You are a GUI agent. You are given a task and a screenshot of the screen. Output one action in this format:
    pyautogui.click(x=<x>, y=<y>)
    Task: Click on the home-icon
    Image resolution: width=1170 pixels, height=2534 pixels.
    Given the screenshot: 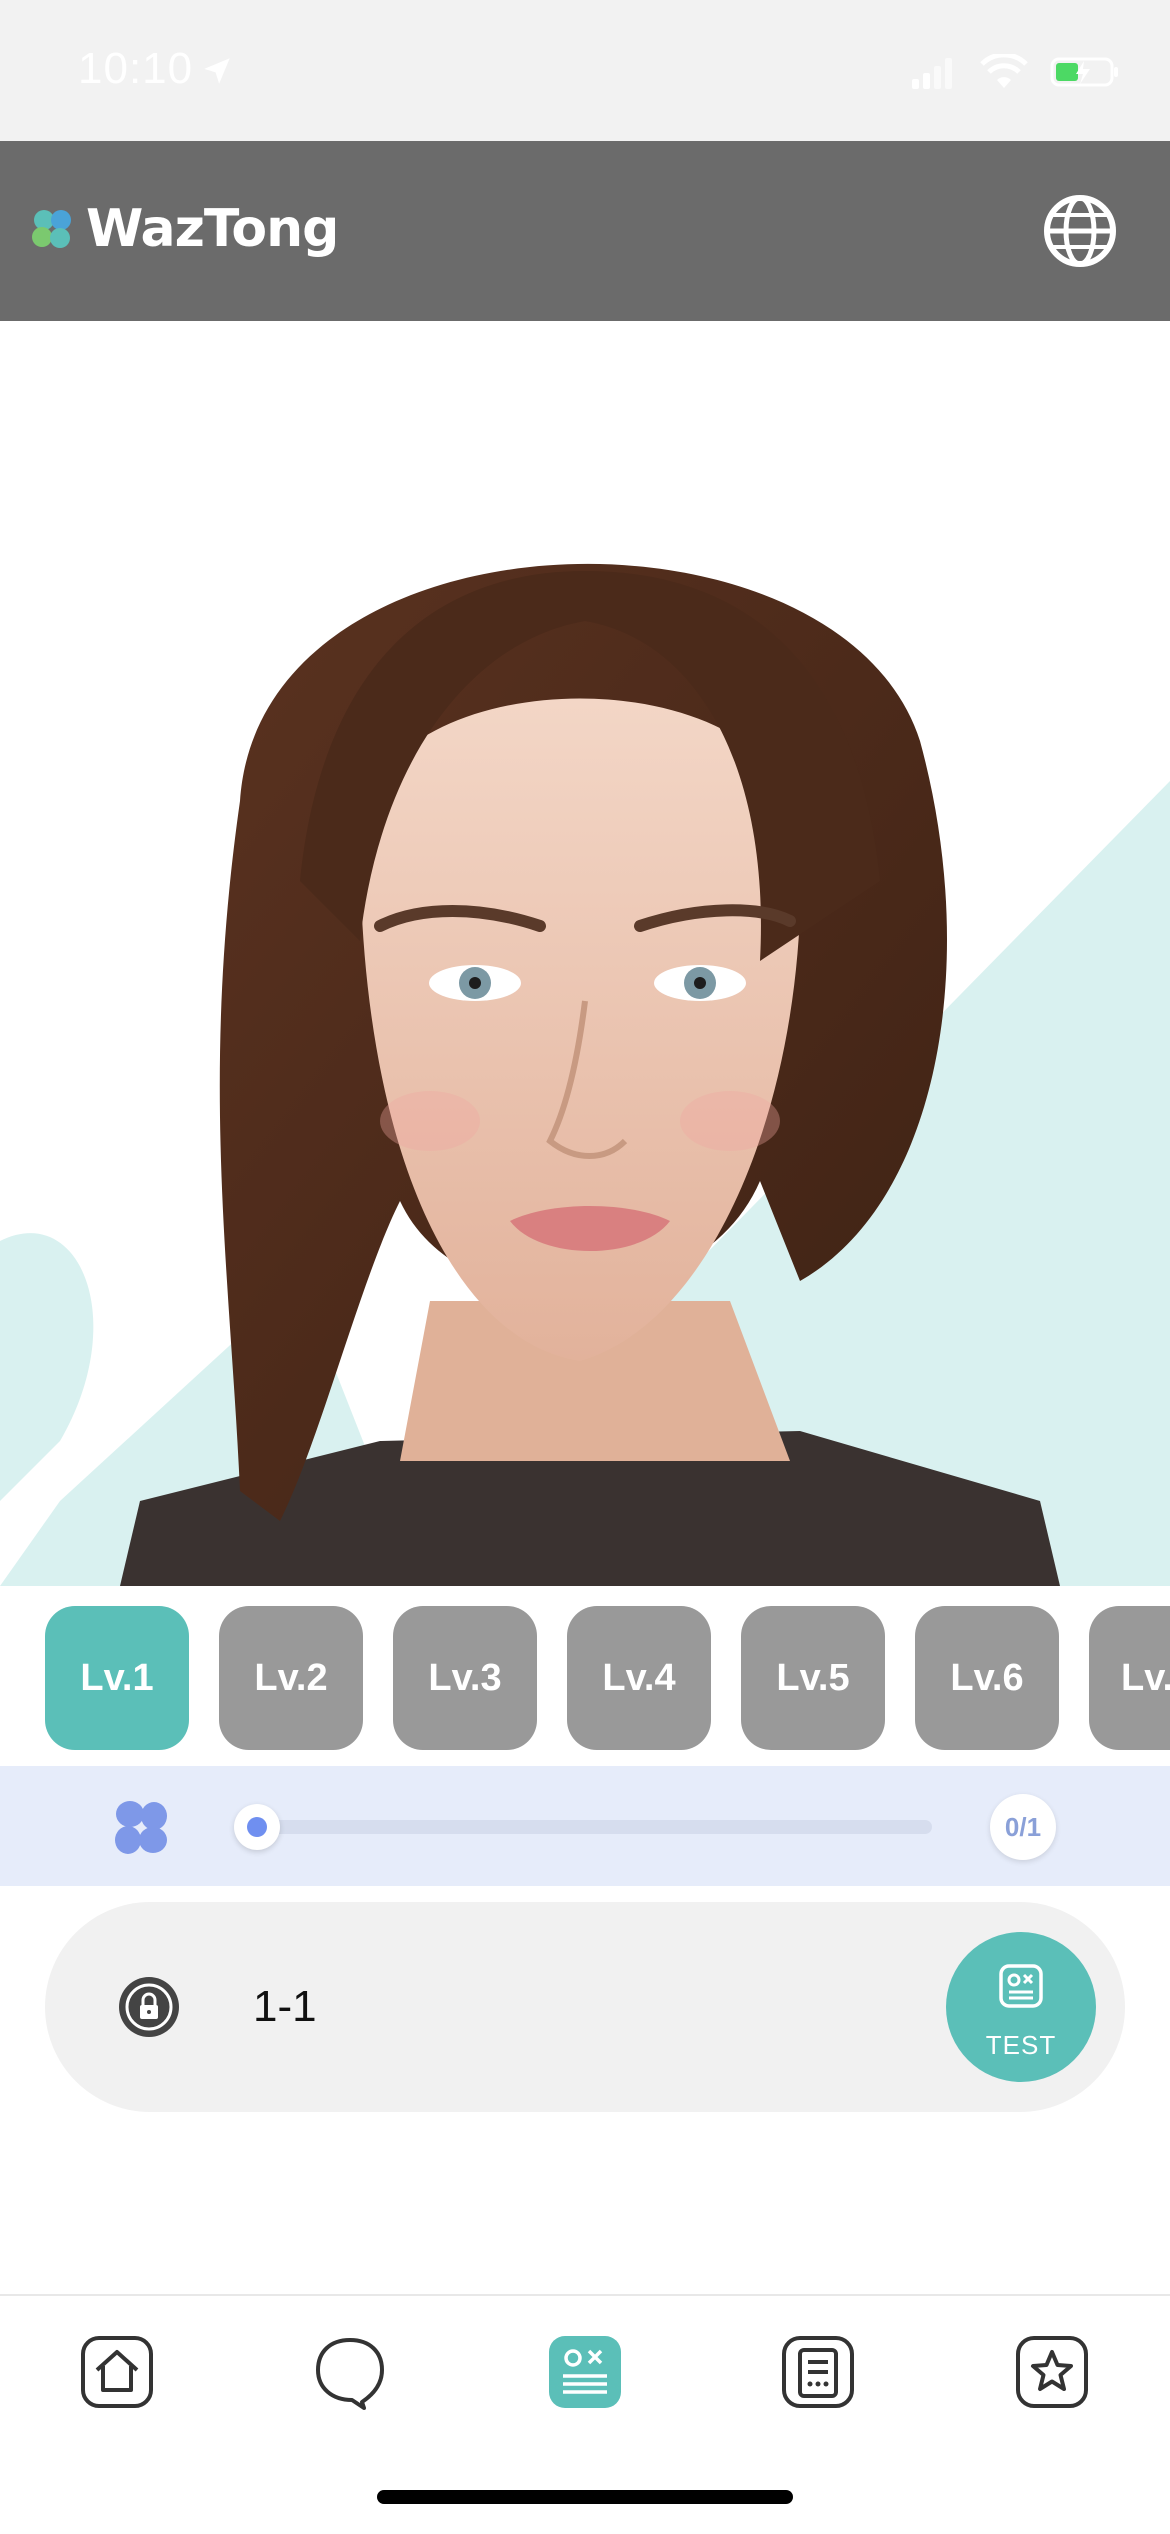 What is the action you would take?
    pyautogui.click(x=117, y=2372)
    